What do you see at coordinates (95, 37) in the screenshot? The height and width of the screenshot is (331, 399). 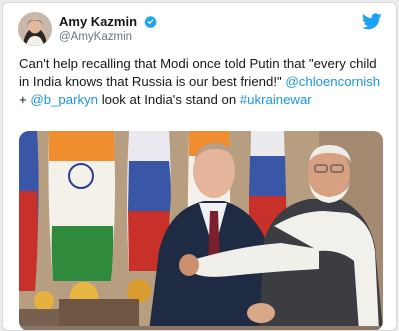 I see `author-handle: @AmyKazmin` at bounding box center [95, 37].